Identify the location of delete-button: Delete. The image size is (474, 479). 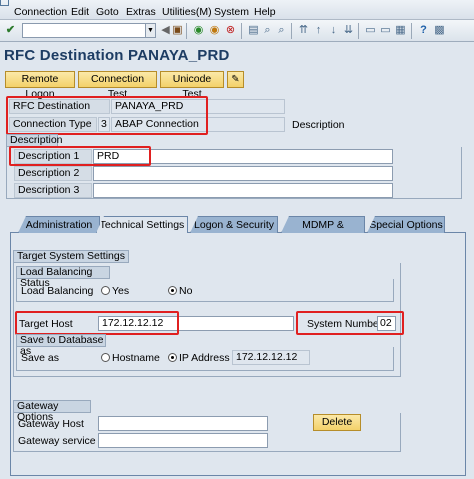
(337, 422).